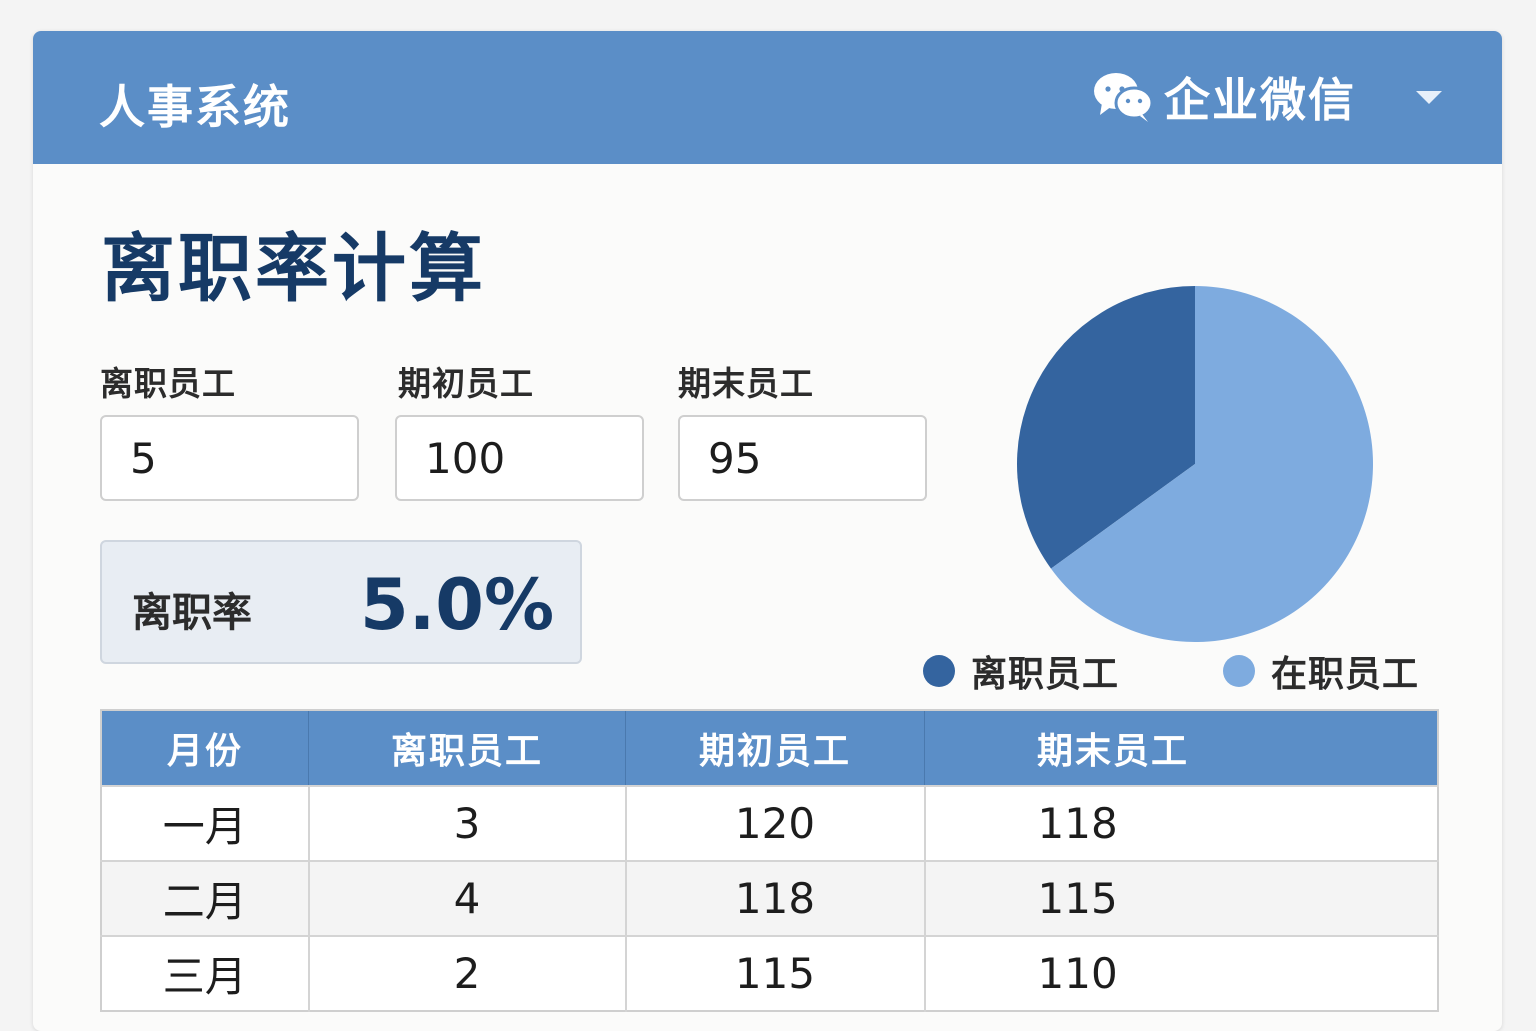  What do you see at coordinates (195, 107) in the screenshot?
I see `app-title: 人事系统` at bounding box center [195, 107].